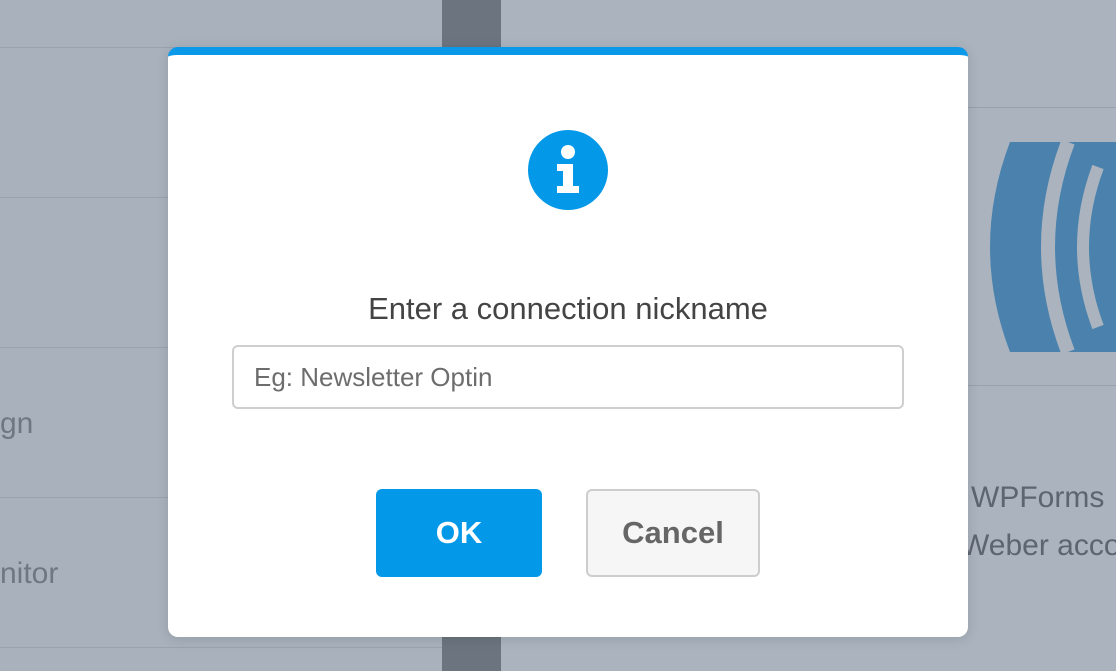 The width and height of the screenshot is (1116, 671). I want to click on aweber-logo, so click(1053, 247).